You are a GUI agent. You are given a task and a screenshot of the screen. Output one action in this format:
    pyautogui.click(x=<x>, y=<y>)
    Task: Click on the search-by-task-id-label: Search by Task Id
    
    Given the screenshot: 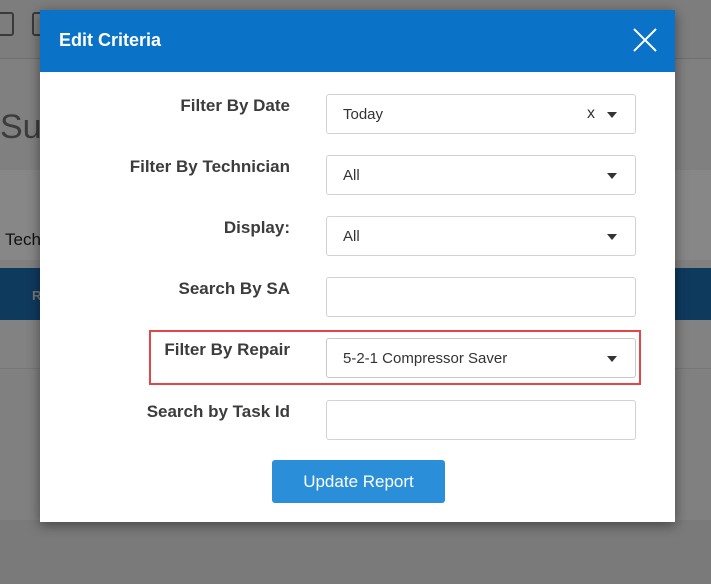 What is the action you would take?
    pyautogui.click(x=218, y=411)
    